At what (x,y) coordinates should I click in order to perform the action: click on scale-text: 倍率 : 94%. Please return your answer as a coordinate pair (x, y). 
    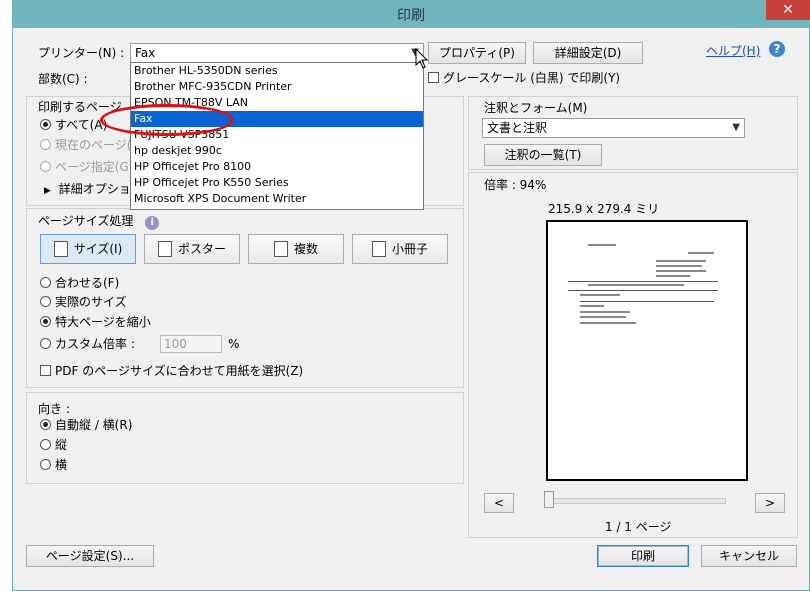
    Looking at the image, I should click on (515, 185).